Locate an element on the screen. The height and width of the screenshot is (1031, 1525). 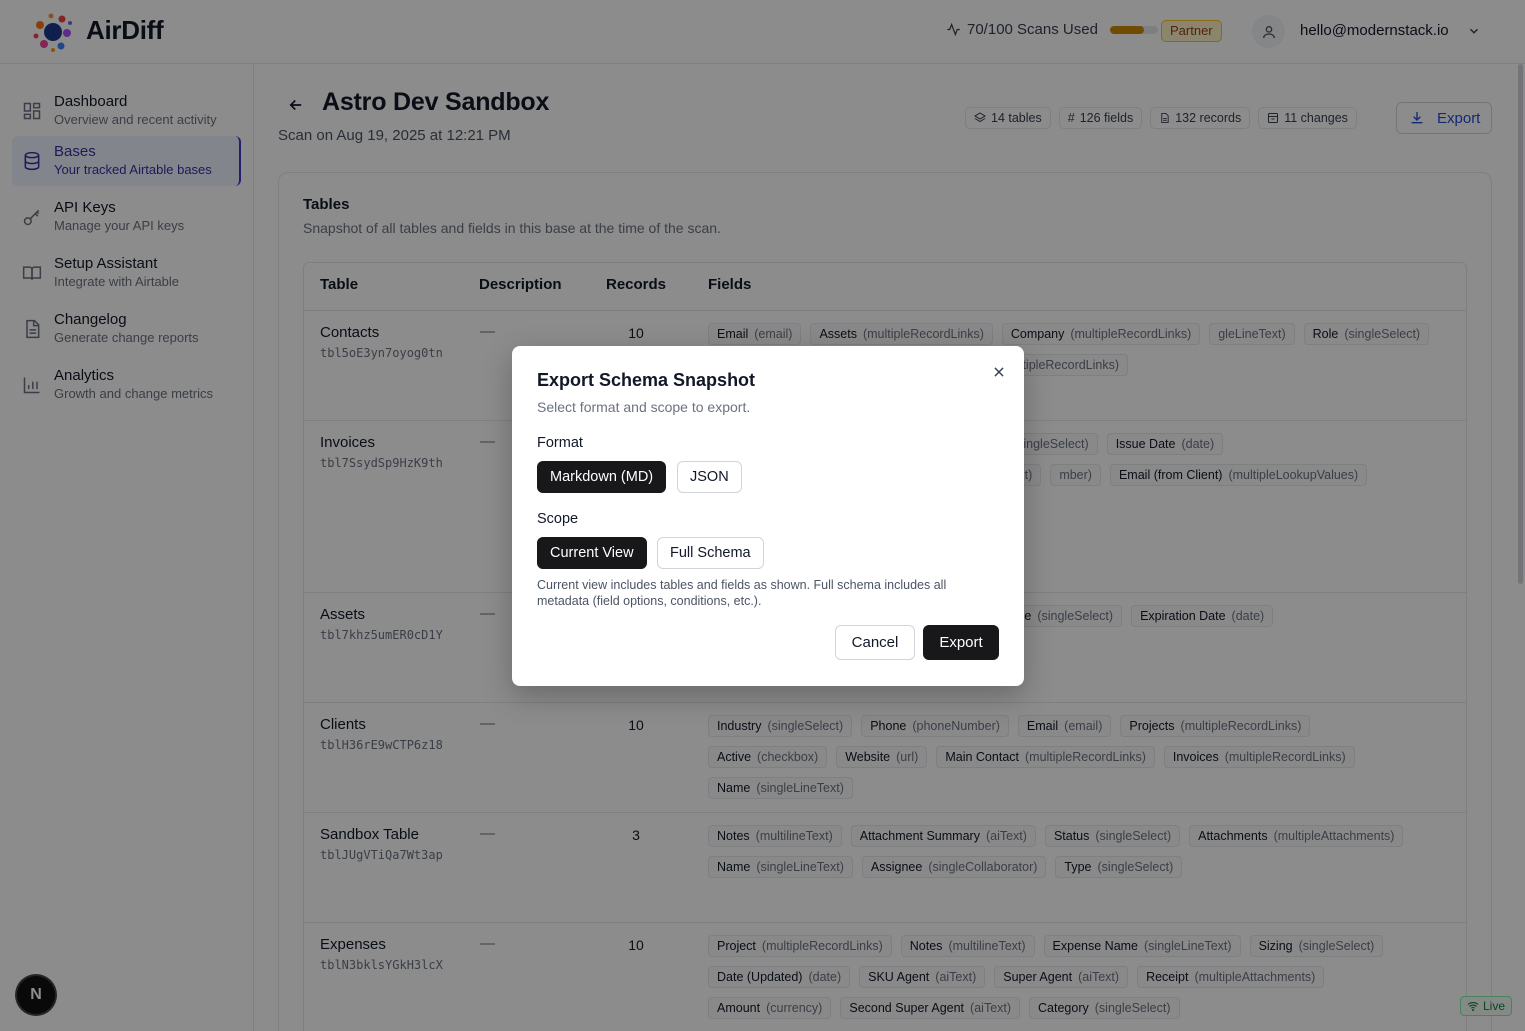
close-icon is located at coordinates (999, 372).